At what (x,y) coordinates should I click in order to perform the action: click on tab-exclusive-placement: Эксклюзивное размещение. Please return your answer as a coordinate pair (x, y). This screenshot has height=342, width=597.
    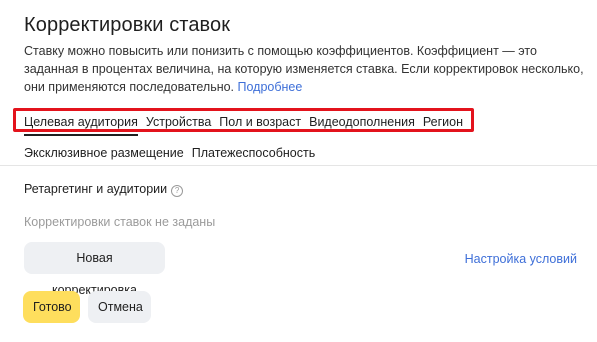
    Looking at the image, I should click on (104, 153).